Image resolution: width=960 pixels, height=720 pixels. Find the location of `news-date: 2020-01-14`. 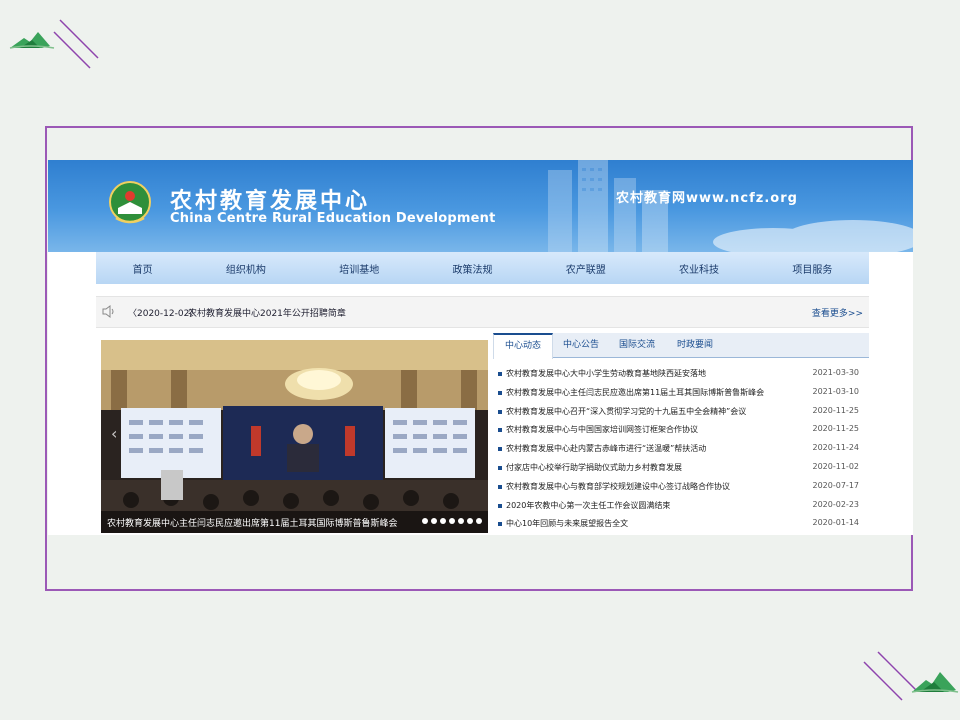

news-date: 2020-01-14 is located at coordinates (836, 523).